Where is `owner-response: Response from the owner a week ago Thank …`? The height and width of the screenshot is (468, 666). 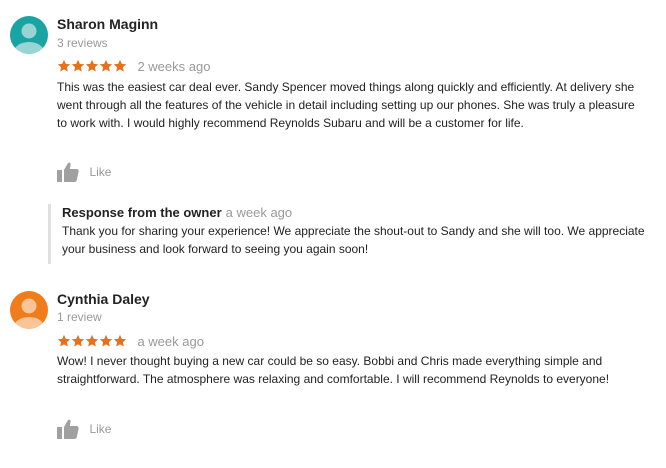
owner-response: Response from the owner a week ago Thank … is located at coordinates (350, 234).